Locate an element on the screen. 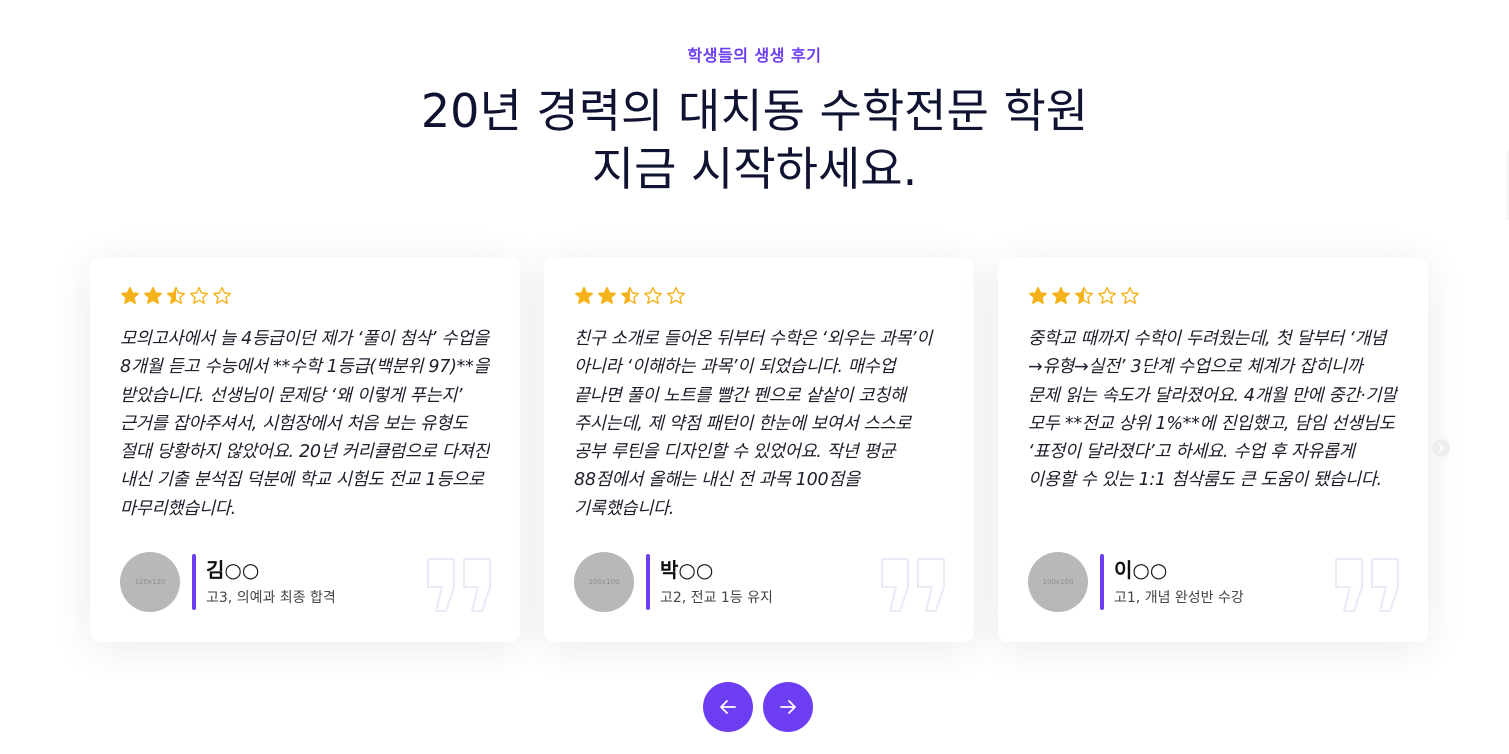  review-author: 100x100 이○○ 고1, 개념 완성반 수강 is located at coordinates (1136, 582).